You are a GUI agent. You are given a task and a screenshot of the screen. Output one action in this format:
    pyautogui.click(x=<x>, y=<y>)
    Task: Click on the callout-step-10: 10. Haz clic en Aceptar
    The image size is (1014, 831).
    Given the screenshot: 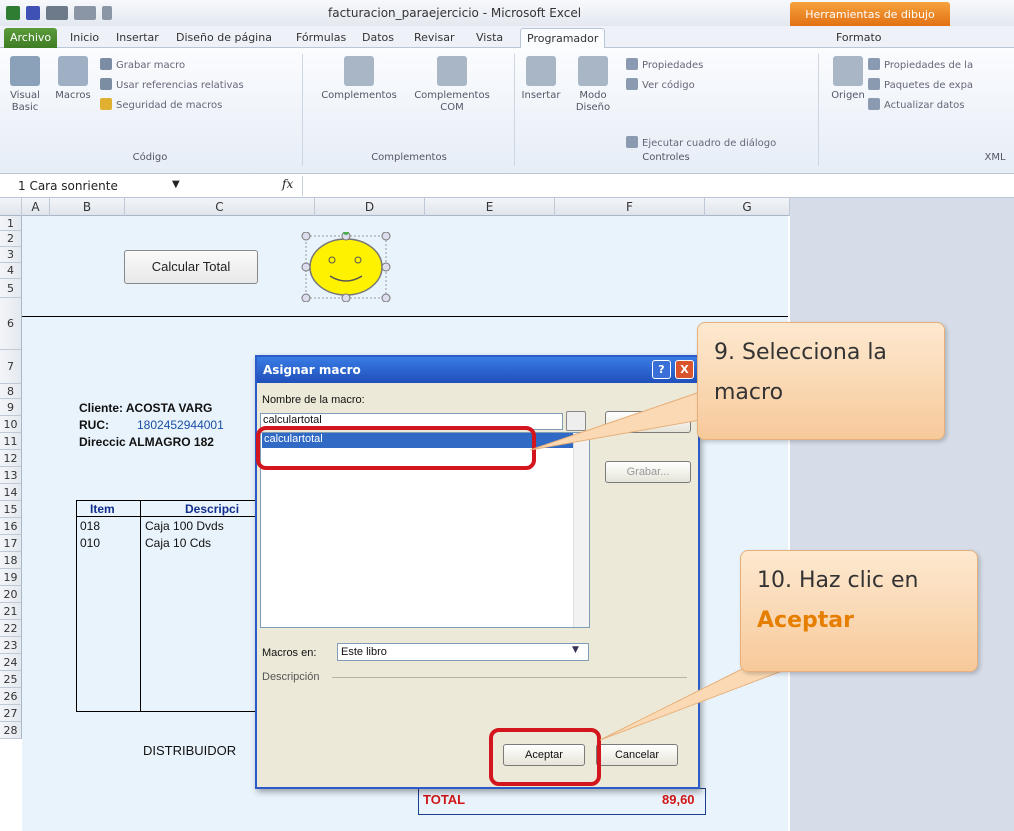 What is the action you would take?
    pyautogui.click(x=859, y=611)
    